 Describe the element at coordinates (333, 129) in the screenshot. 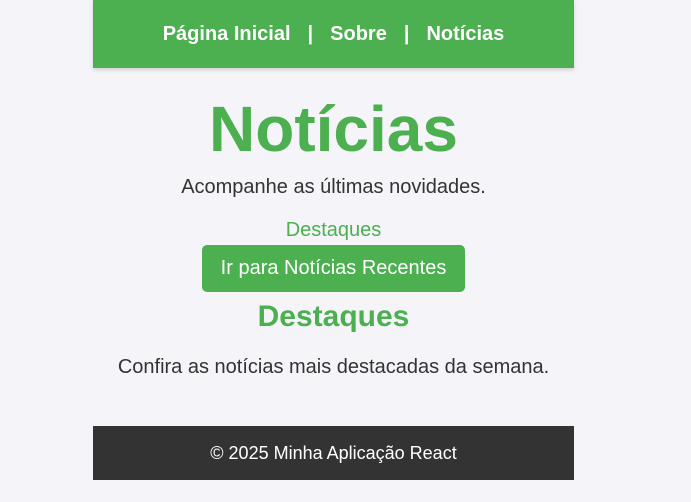

I see `page-title: Notícias` at that location.